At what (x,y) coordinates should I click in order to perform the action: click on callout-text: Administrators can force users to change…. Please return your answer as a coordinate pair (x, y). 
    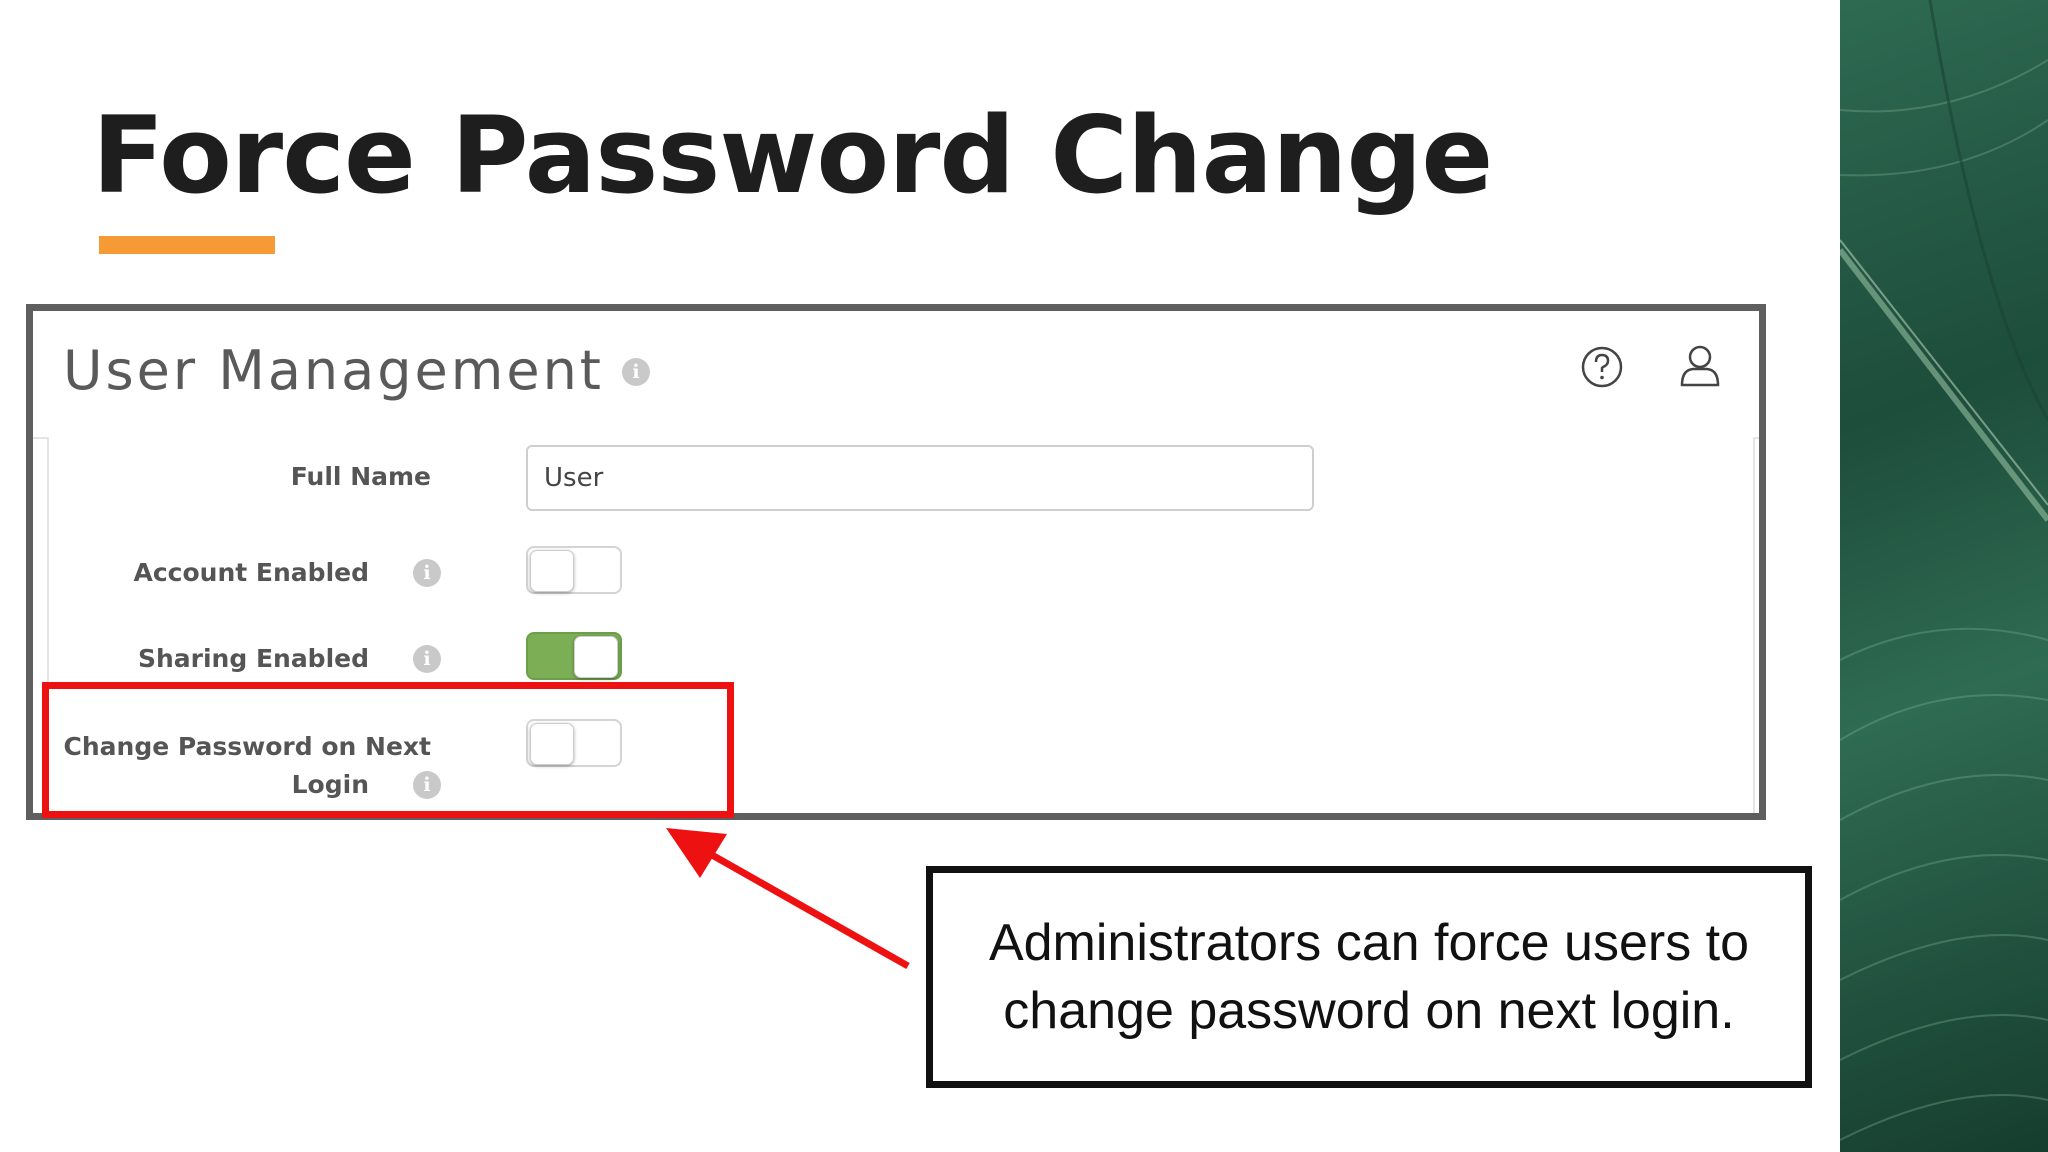
    Looking at the image, I should click on (1369, 977).